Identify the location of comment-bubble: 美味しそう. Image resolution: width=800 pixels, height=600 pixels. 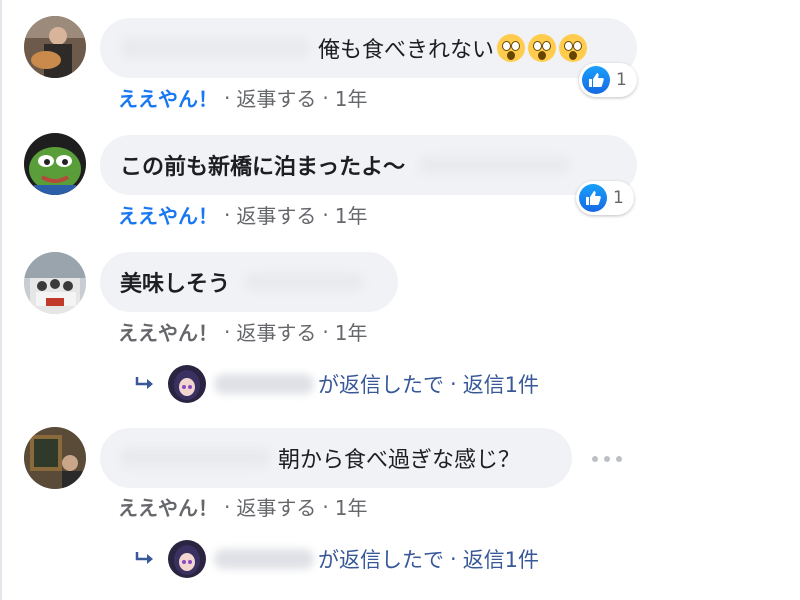
(249, 282).